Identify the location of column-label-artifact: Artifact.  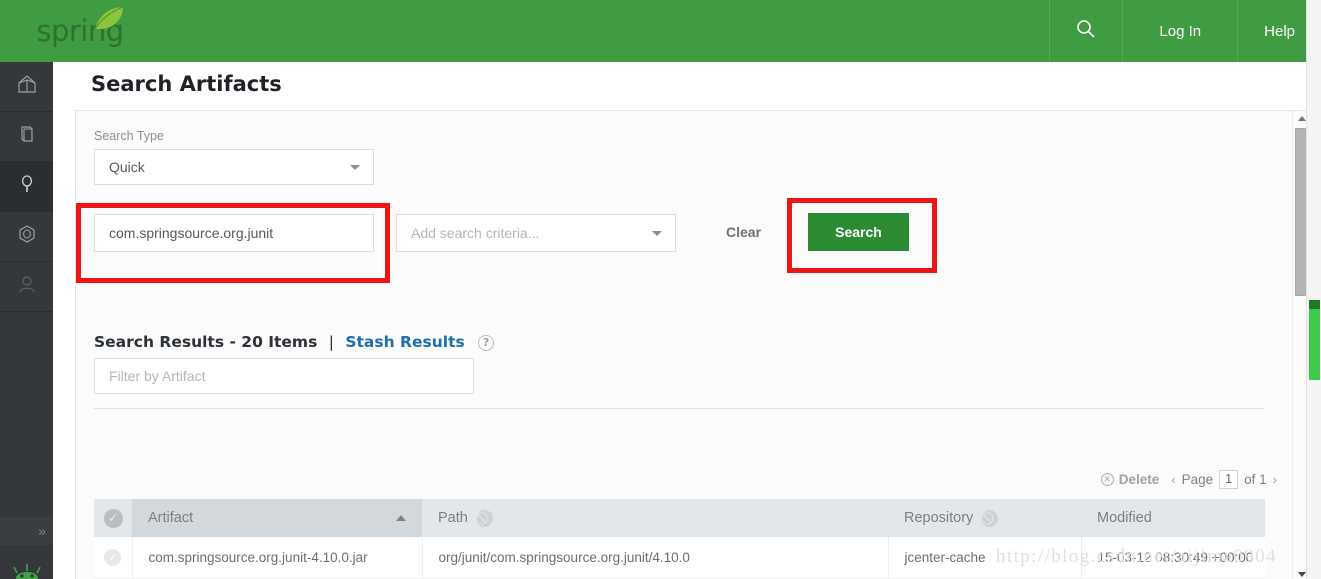
(171, 518).